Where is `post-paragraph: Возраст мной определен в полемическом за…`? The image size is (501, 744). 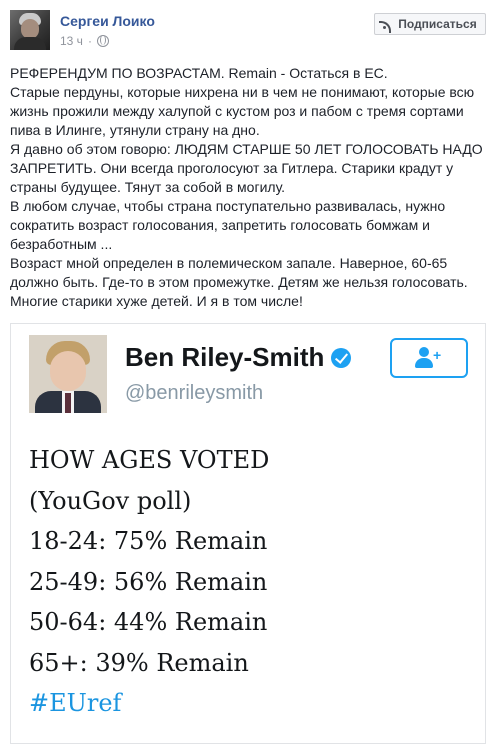 post-paragraph: Возраст мной определен в полемическом за… is located at coordinates (239, 282).